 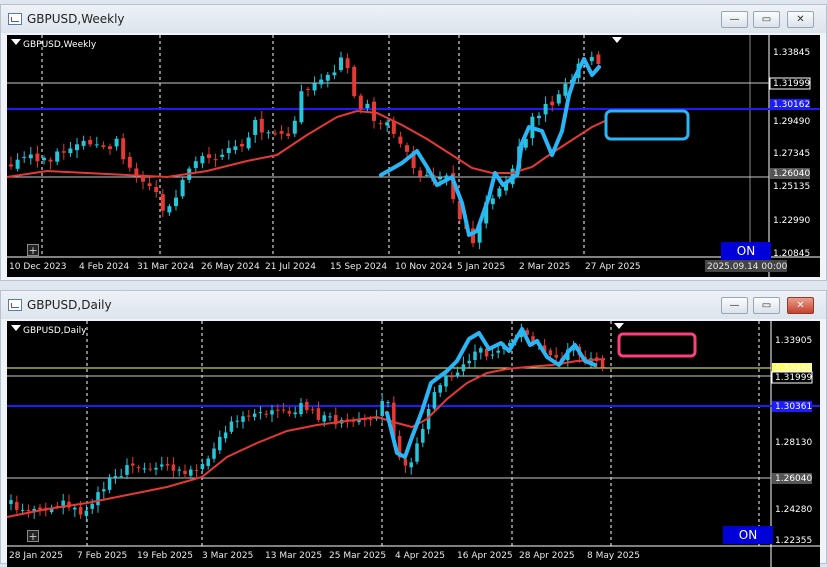 What do you see at coordinates (230, 267) in the screenshot?
I see `time-axis-label: 26 May 2024` at bounding box center [230, 267].